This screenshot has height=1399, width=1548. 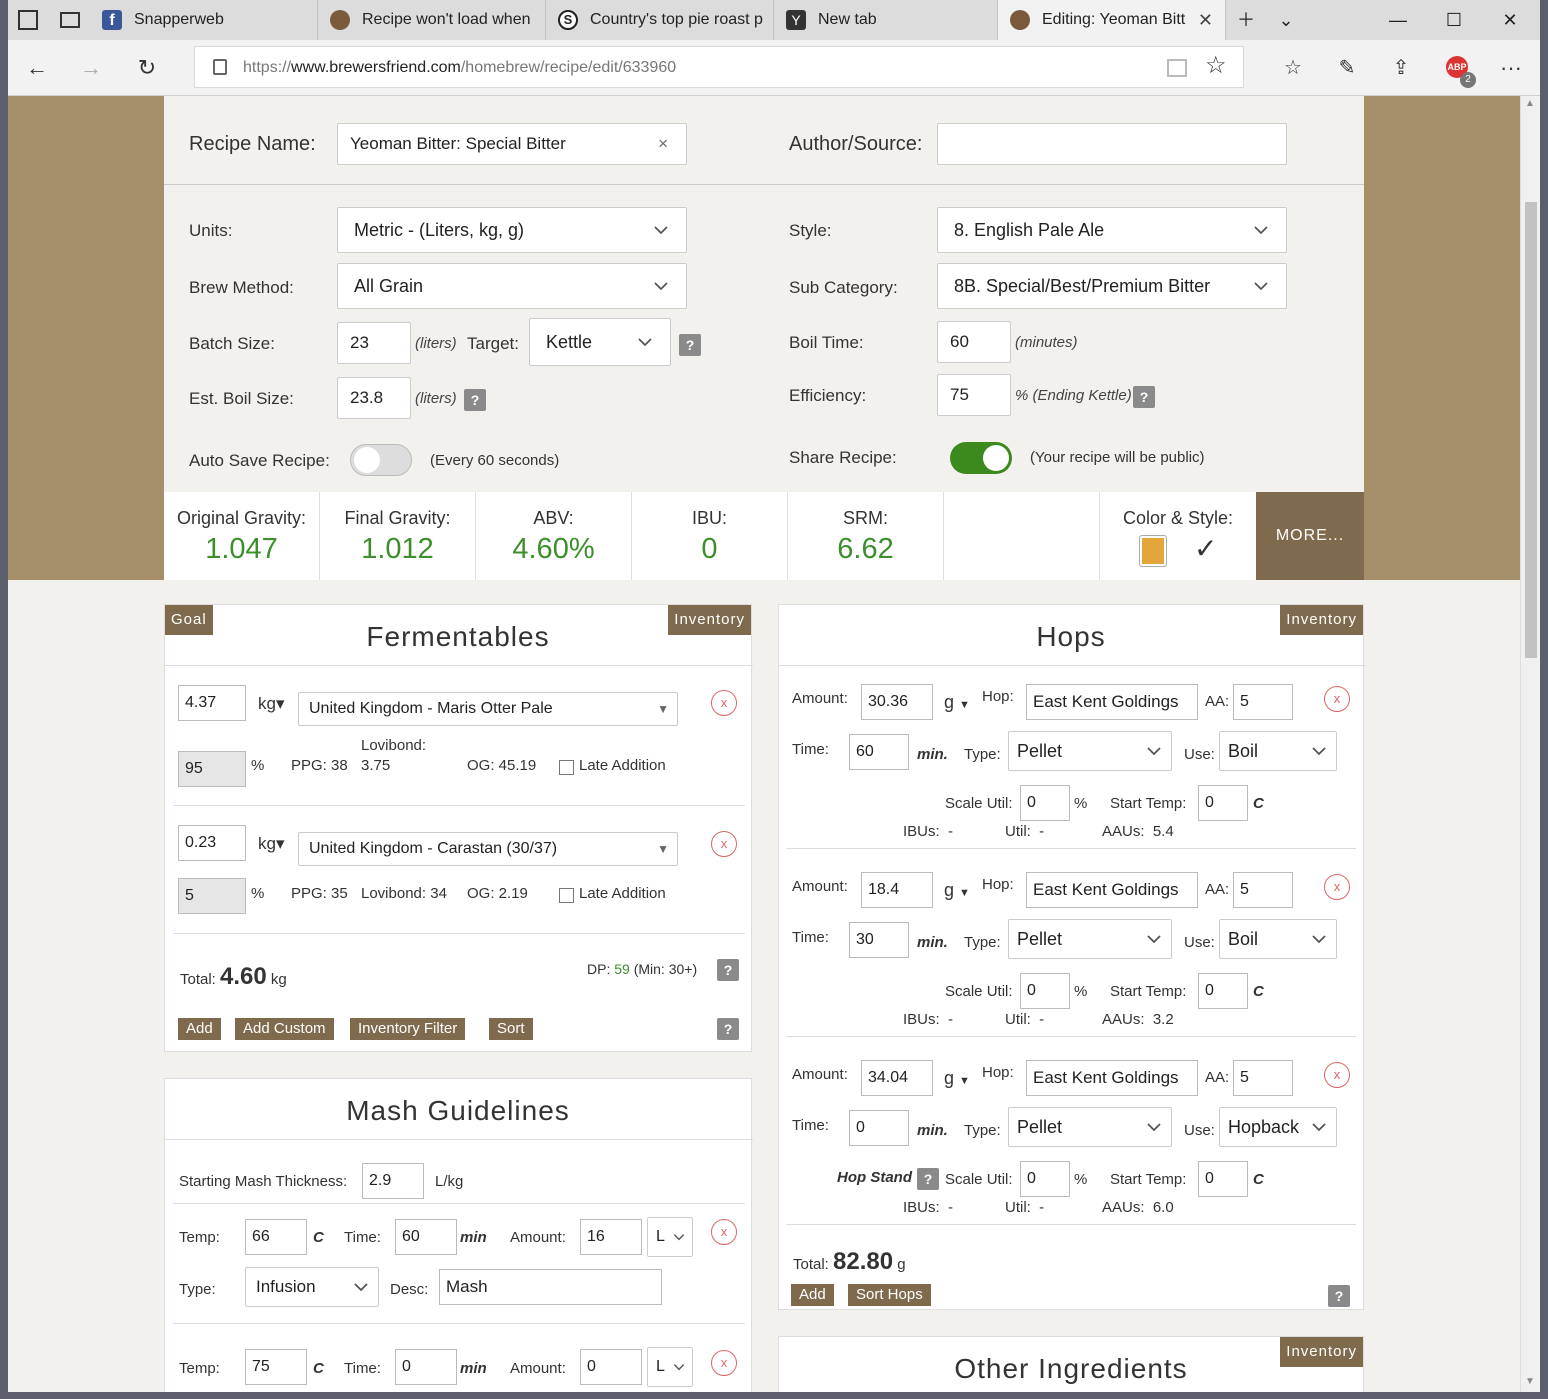 I want to click on tab-pie-roast: S Country's top pie roast p, so click(x=660, y=20).